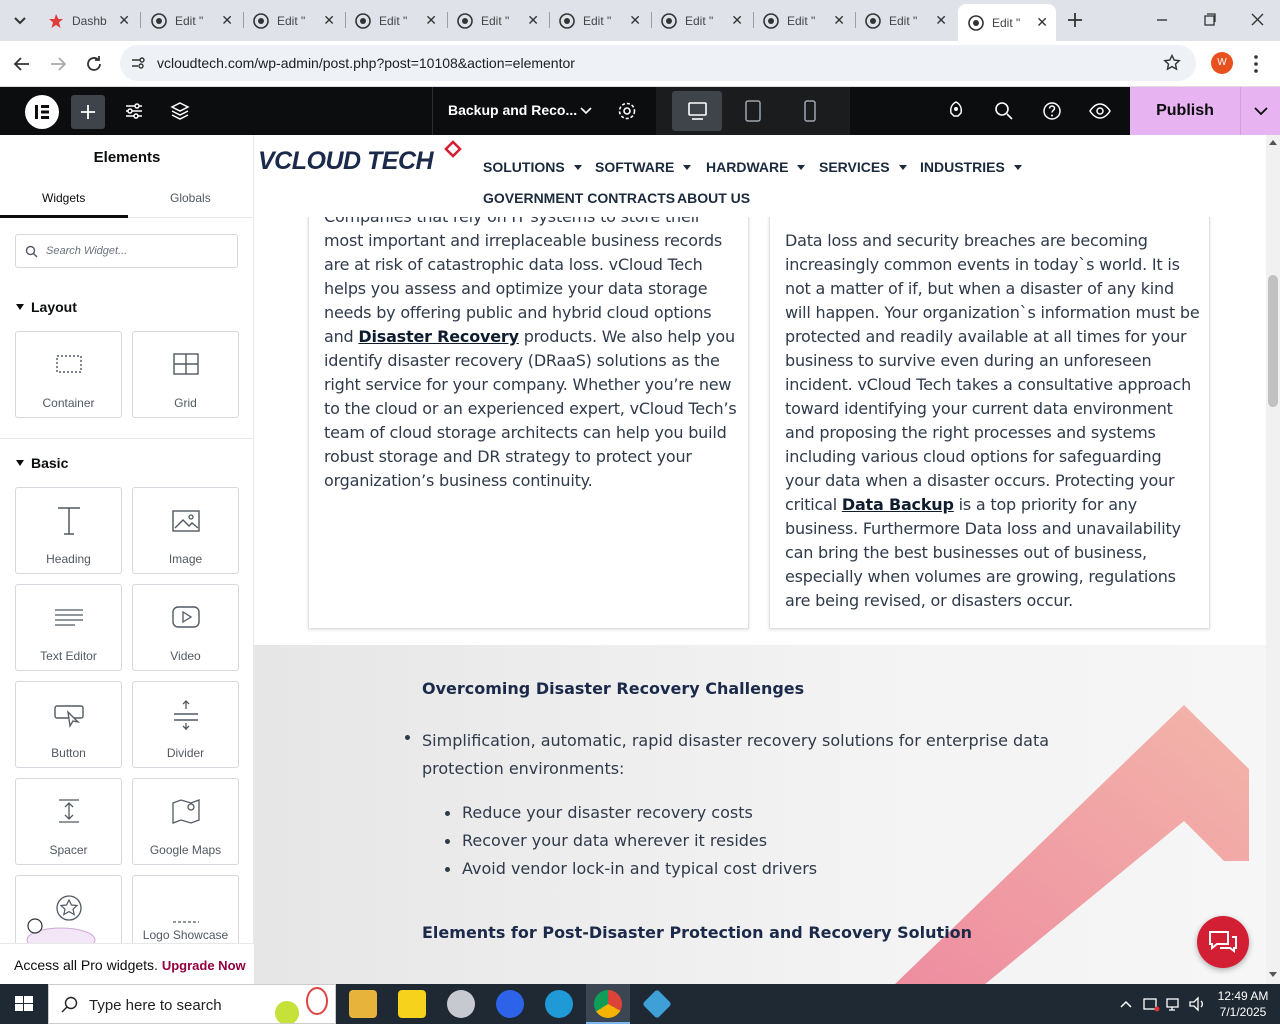 This screenshot has height=1024, width=1280. Describe the element at coordinates (1256, 64) in the screenshot. I see `browser-menu-button` at that location.